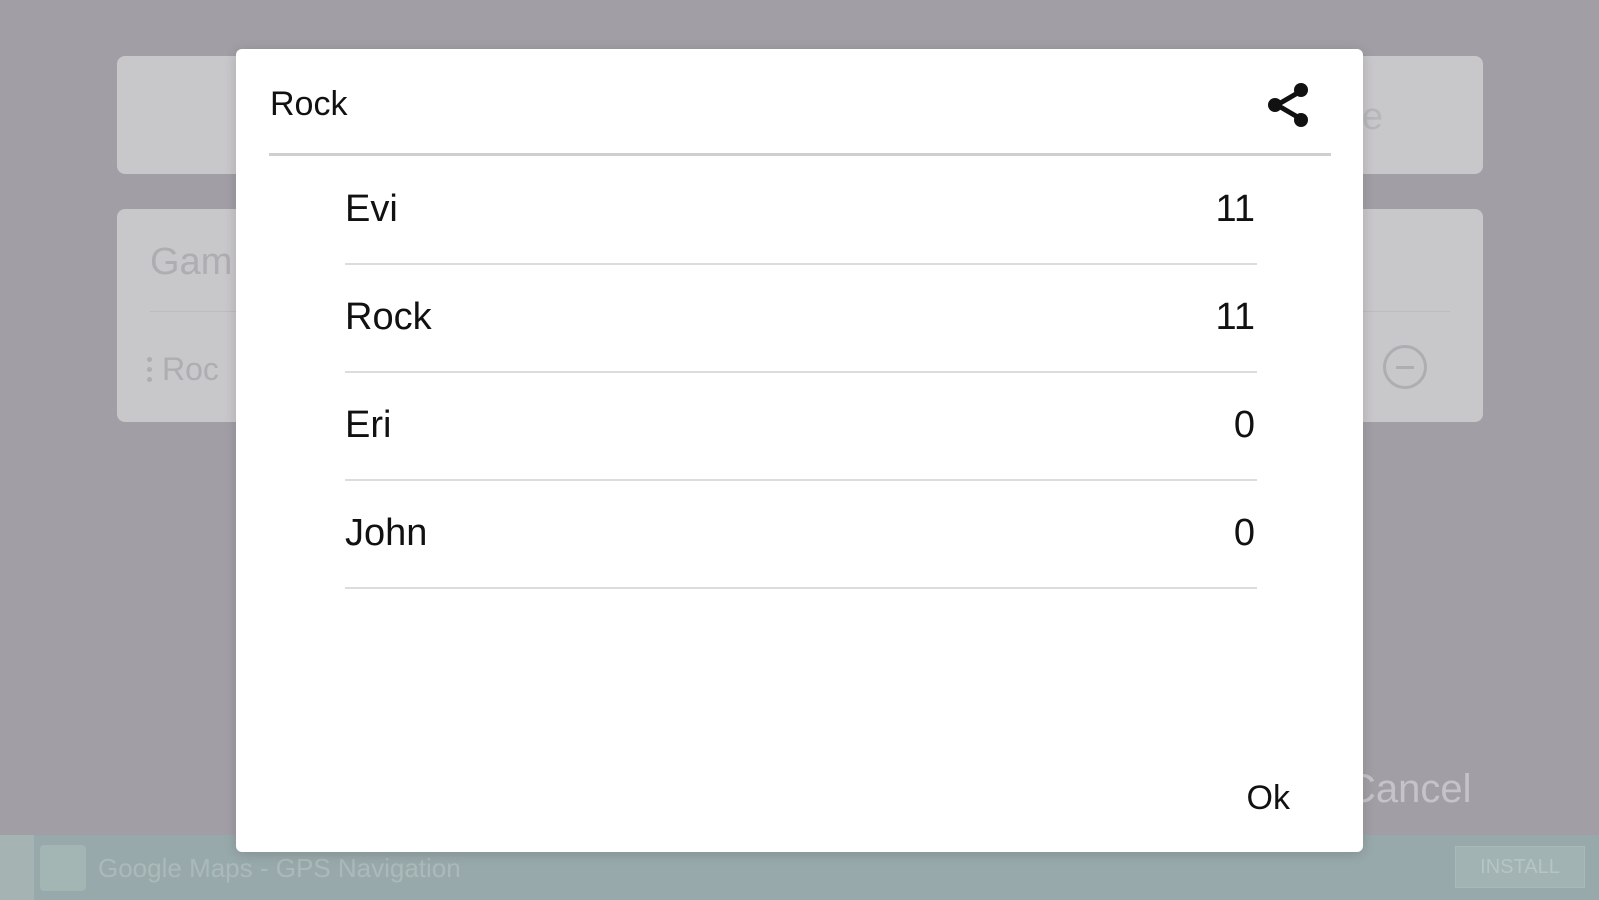 Image resolution: width=1599 pixels, height=900 pixels. I want to click on dialog-divider, so click(800, 154).